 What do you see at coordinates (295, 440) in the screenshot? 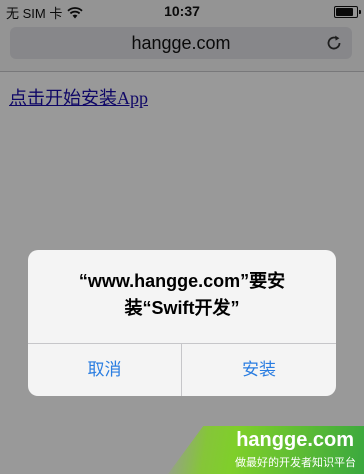
I see `watermark-title: hangge.com` at bounding box center [295, 440].